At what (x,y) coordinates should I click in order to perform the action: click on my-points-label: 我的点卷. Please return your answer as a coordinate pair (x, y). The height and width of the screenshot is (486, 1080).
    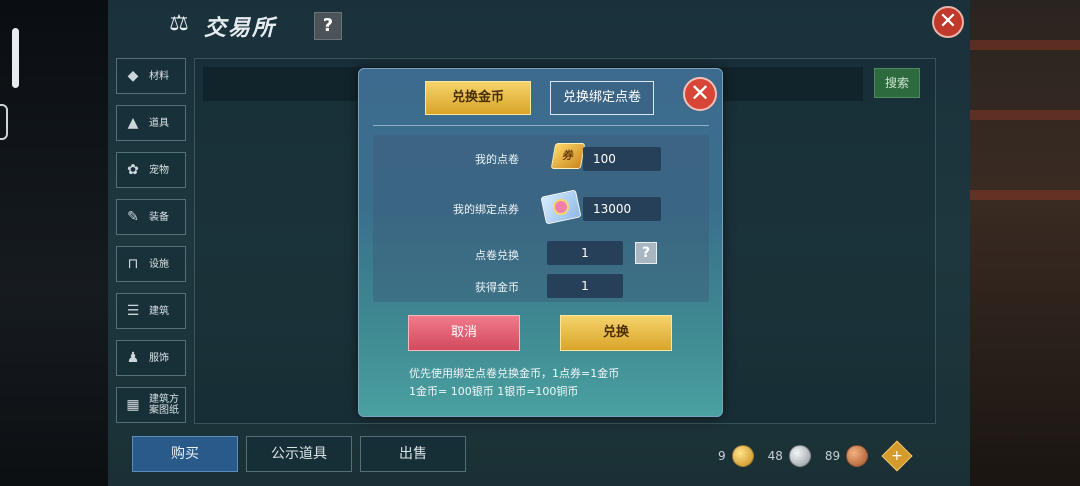
    Looking at the image, I should click on (497, 159).